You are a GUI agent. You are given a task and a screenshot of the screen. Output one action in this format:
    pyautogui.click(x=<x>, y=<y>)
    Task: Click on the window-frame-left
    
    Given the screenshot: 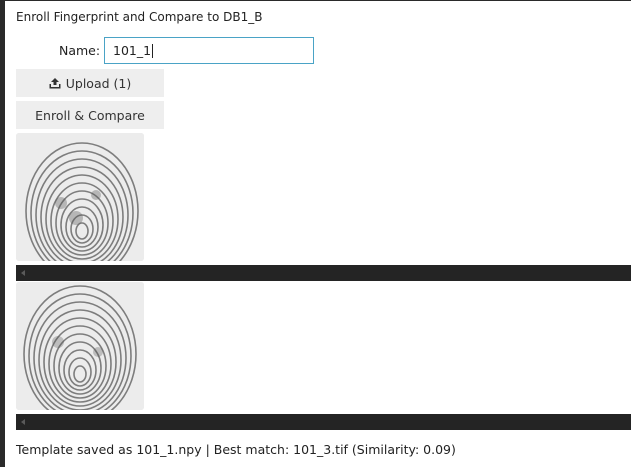 What is the action you would take?
    pyautogui.click(x=2, y=233)
    